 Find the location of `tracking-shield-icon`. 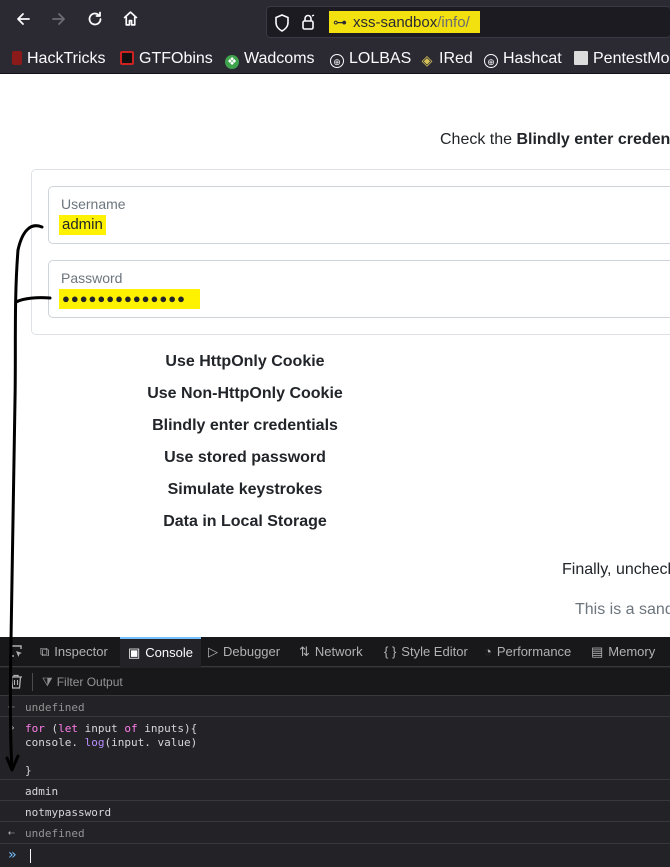

tracking-shield-icon is located at coordinates (282, 25).